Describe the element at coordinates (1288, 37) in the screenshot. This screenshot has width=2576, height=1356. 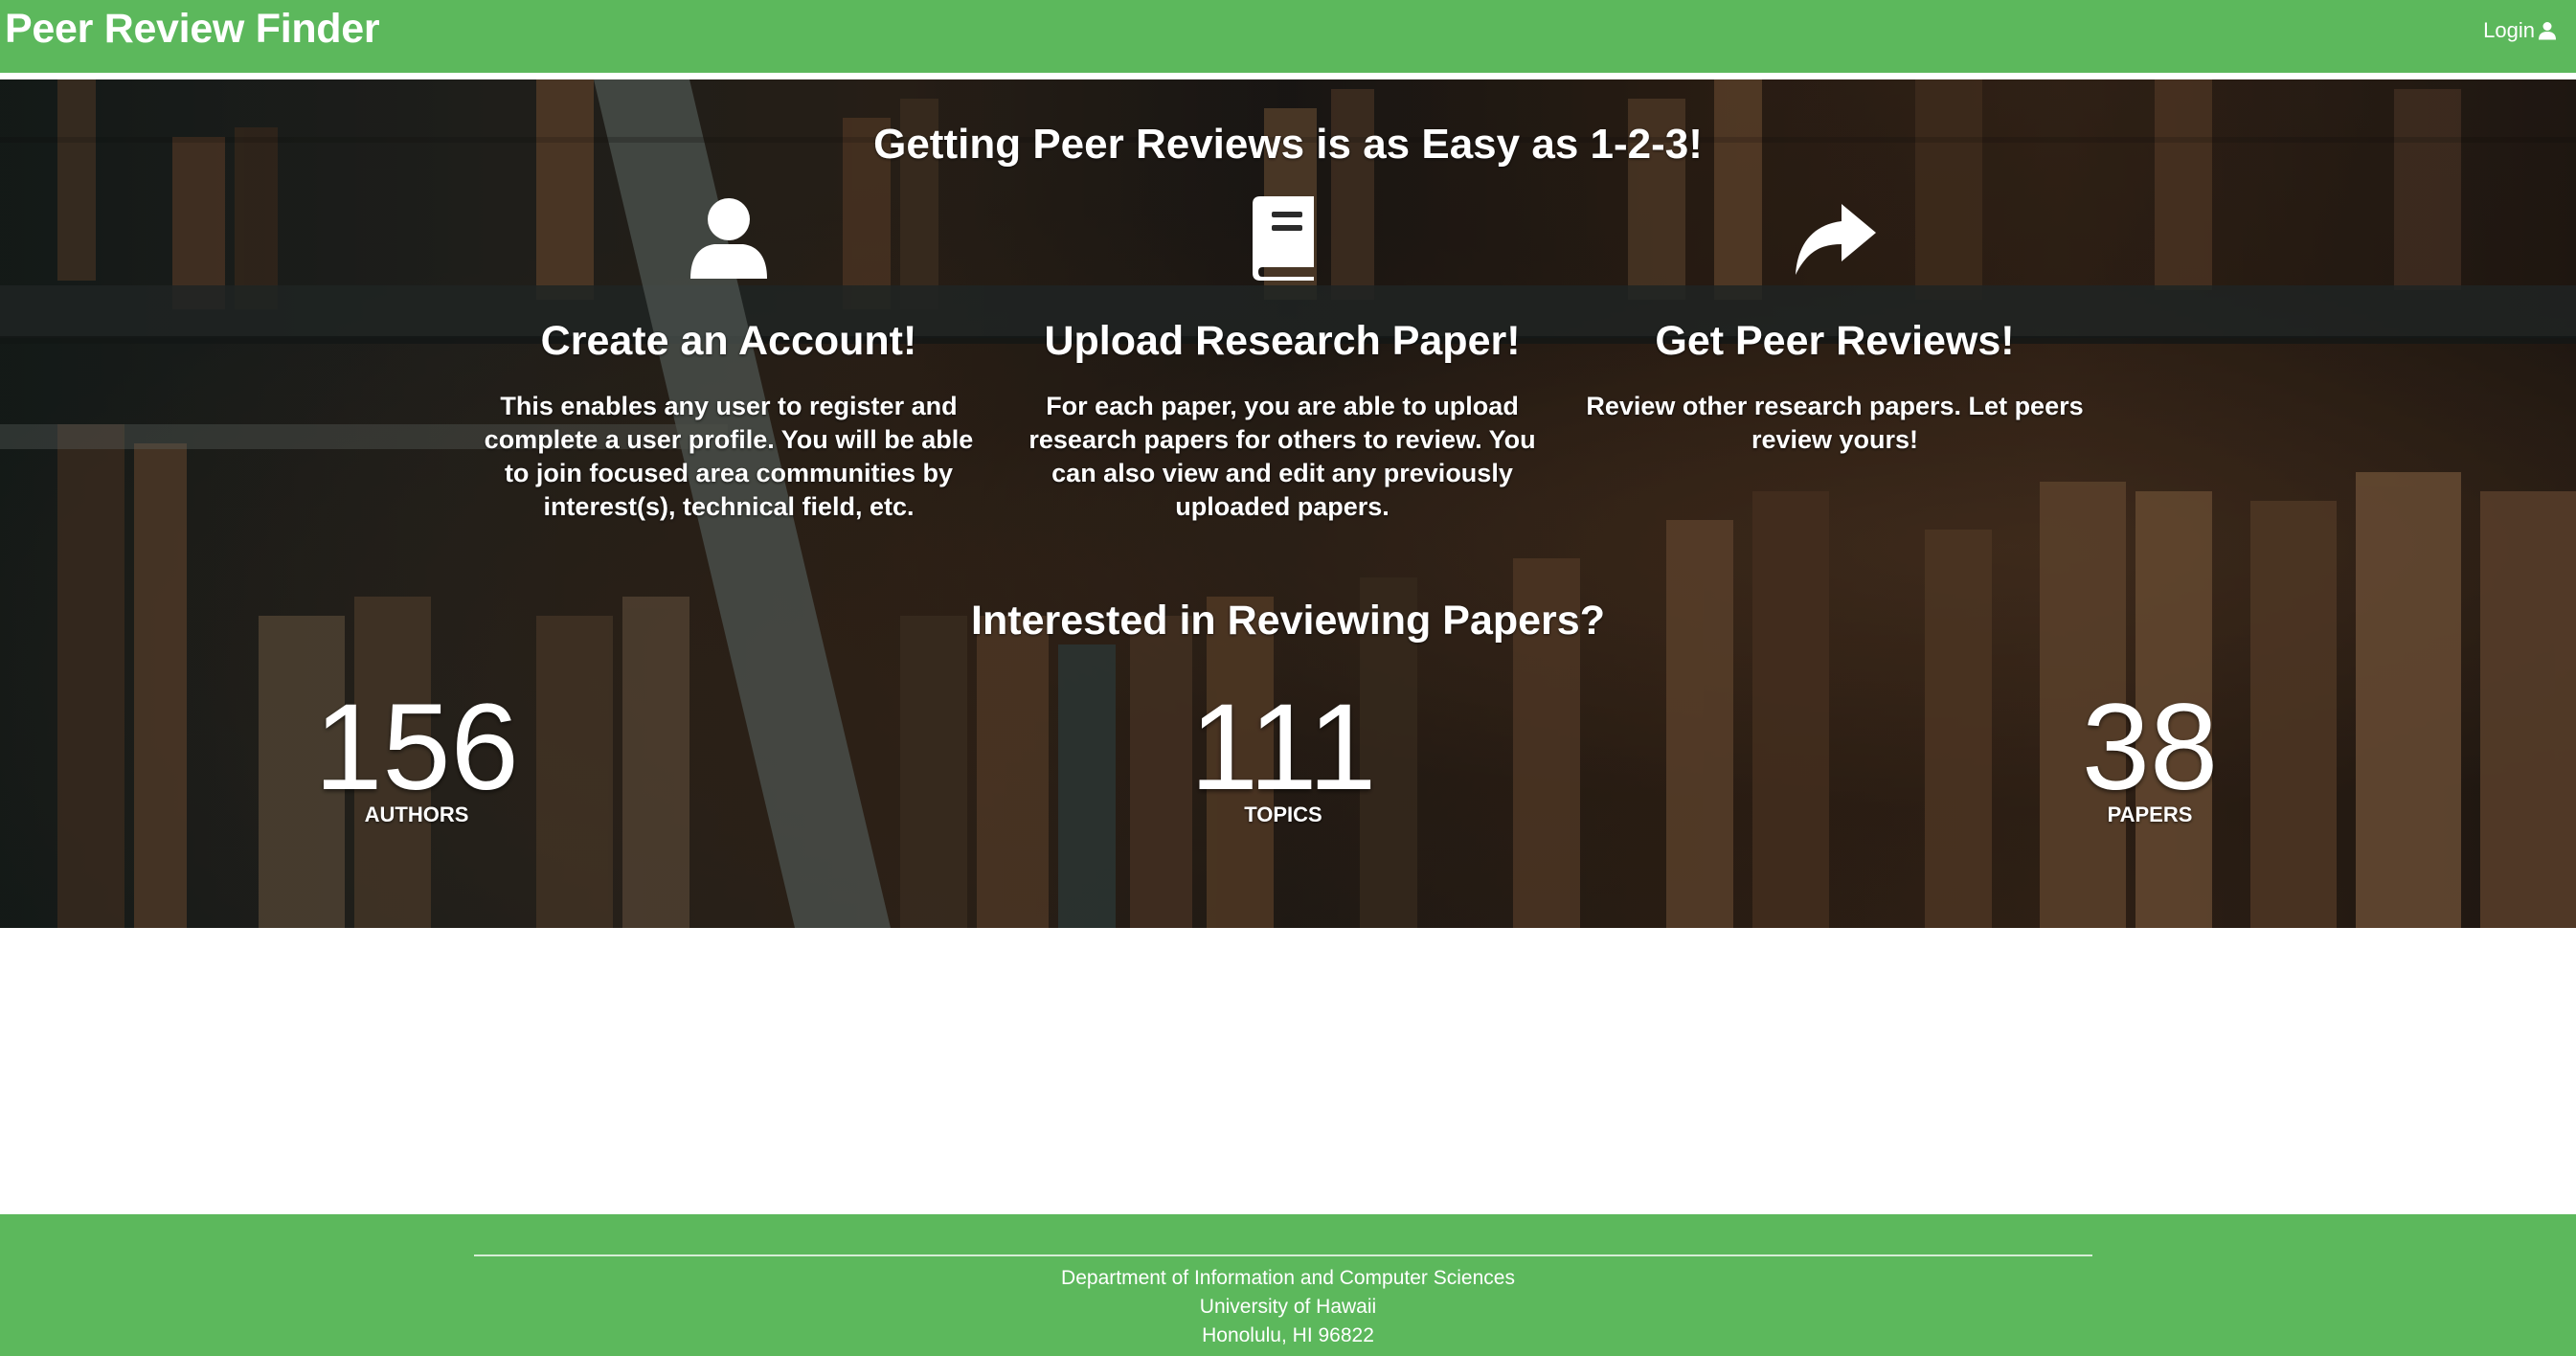
I see `navbar: Peer Review Finder Login` at that location.